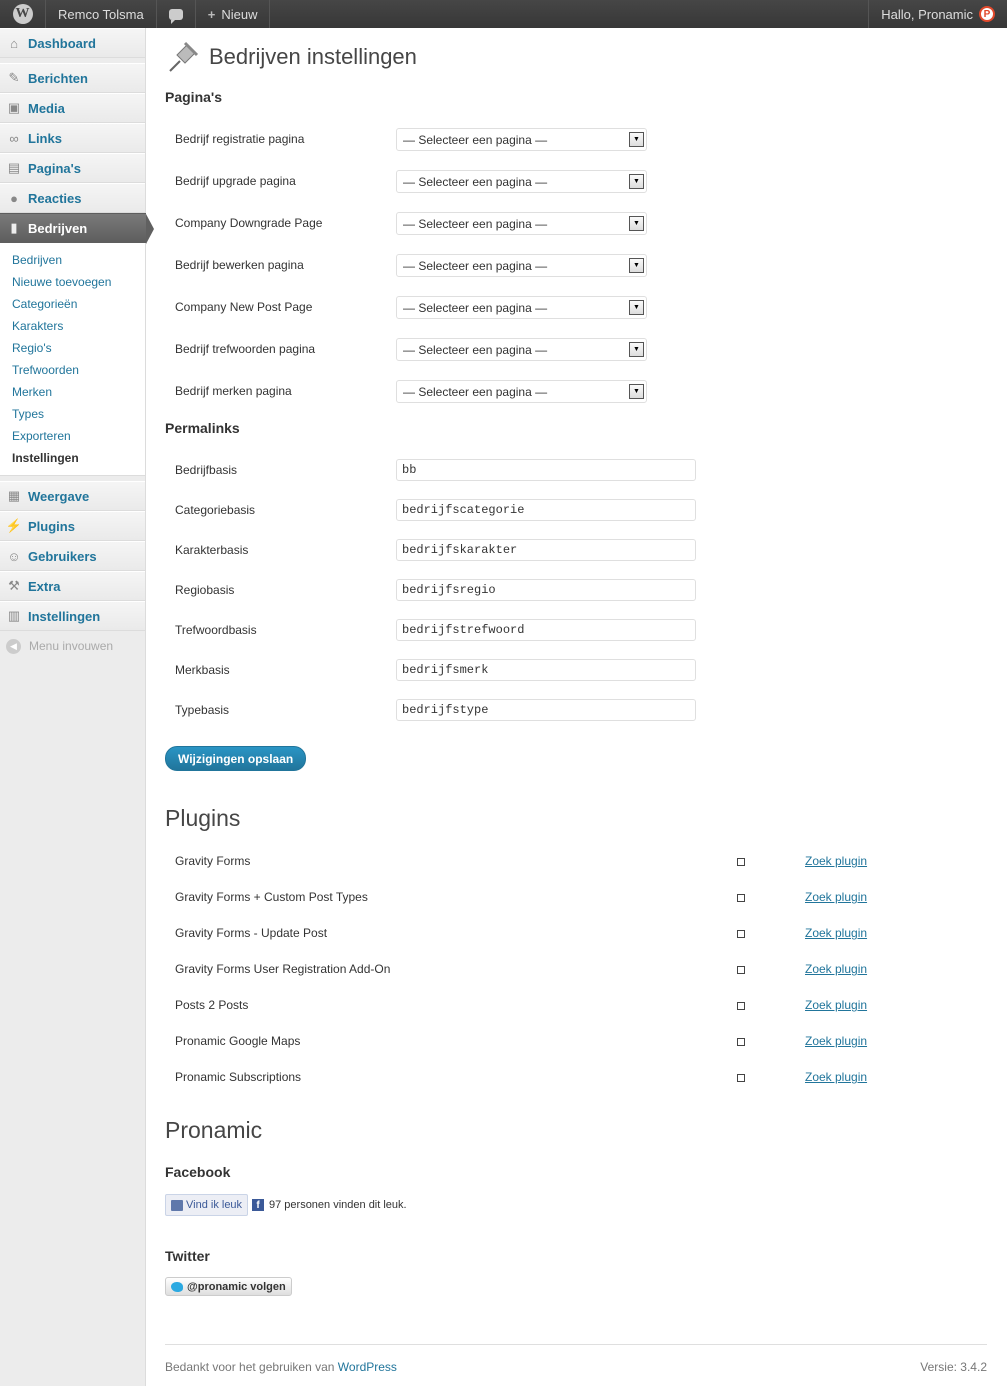 This screenshot has height=1386, width=1007. What do you see at coordinates (521, 349) in the screenshot?
I see `keywords-page-select: — Selecteer een pagina — ▼` at bounding box center [521, 349].